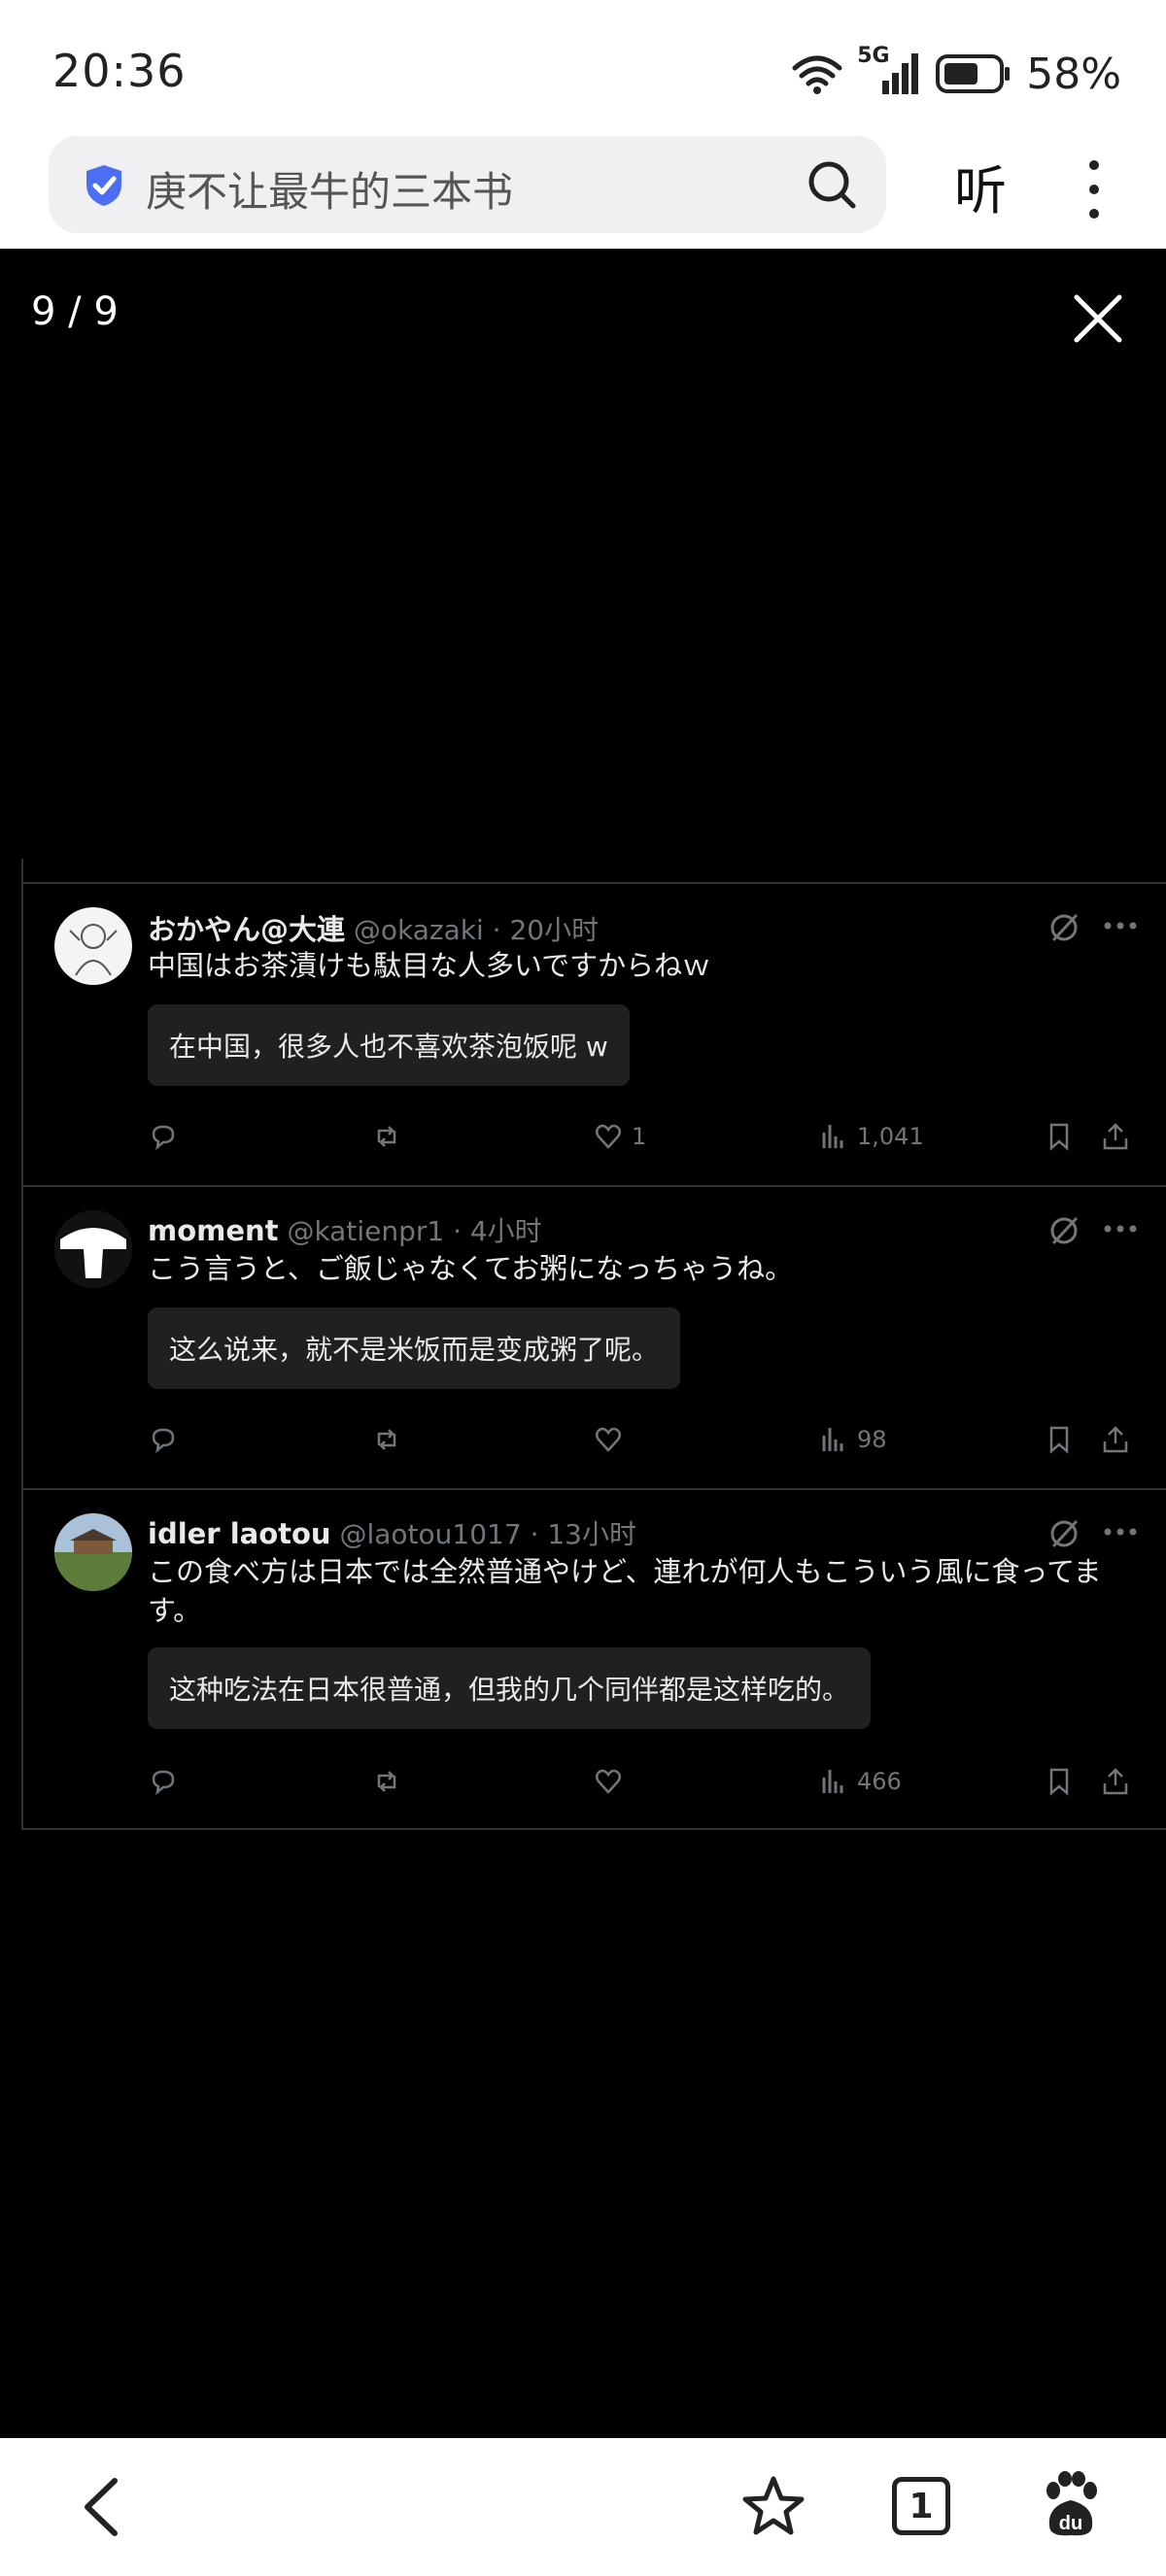 This screenshot has height=2576, width=1166. What do you see at coordinates (980, 186) in the screenshot?
I see `listen-button: 听` at bounding box center [980, 186].